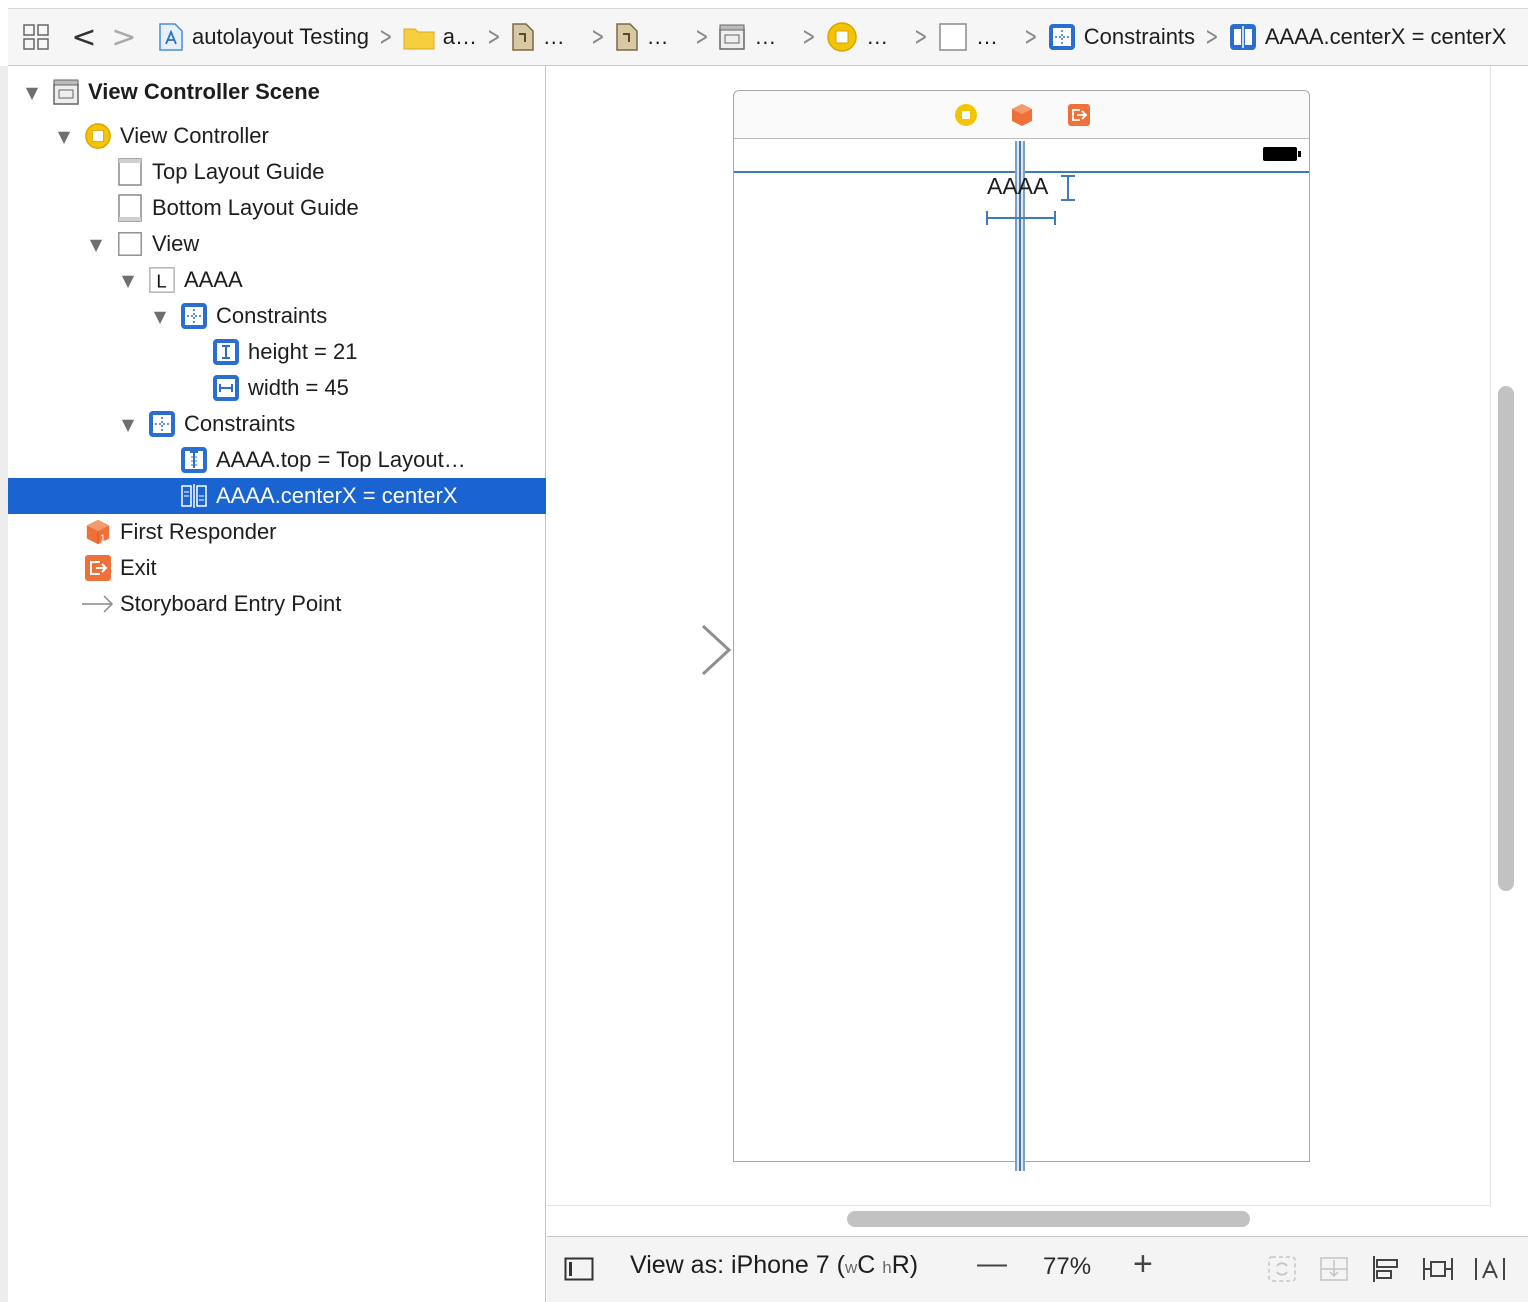 Image resolution: width=1528 pixels, height=1302 pixels. Describe the element at coordinates (277, 172) in the screenshot. I see `outline-item-top-layout-guide: Top Layout Guide` at that location.